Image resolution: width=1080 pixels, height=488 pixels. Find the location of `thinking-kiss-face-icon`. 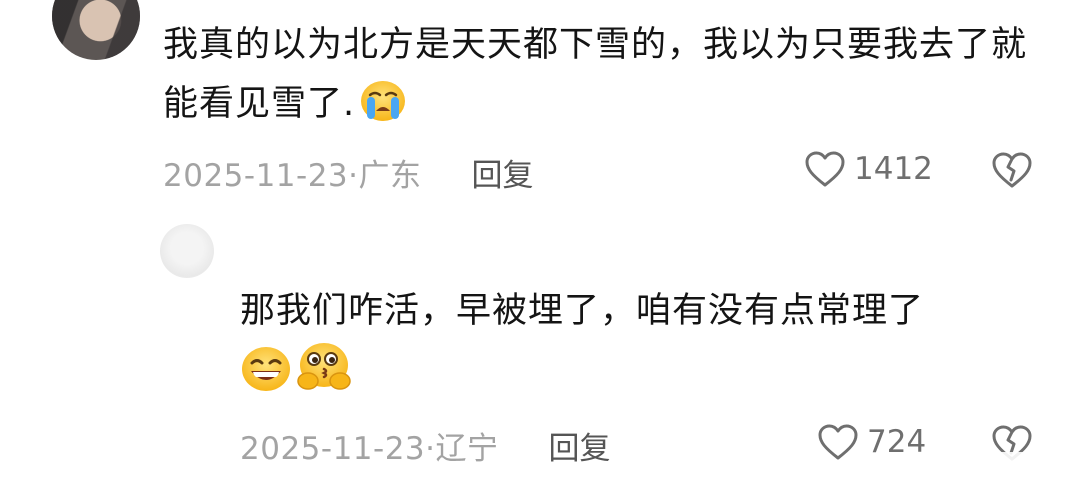

thinking-kiss-face-icon is located at coordinates (324, 376).